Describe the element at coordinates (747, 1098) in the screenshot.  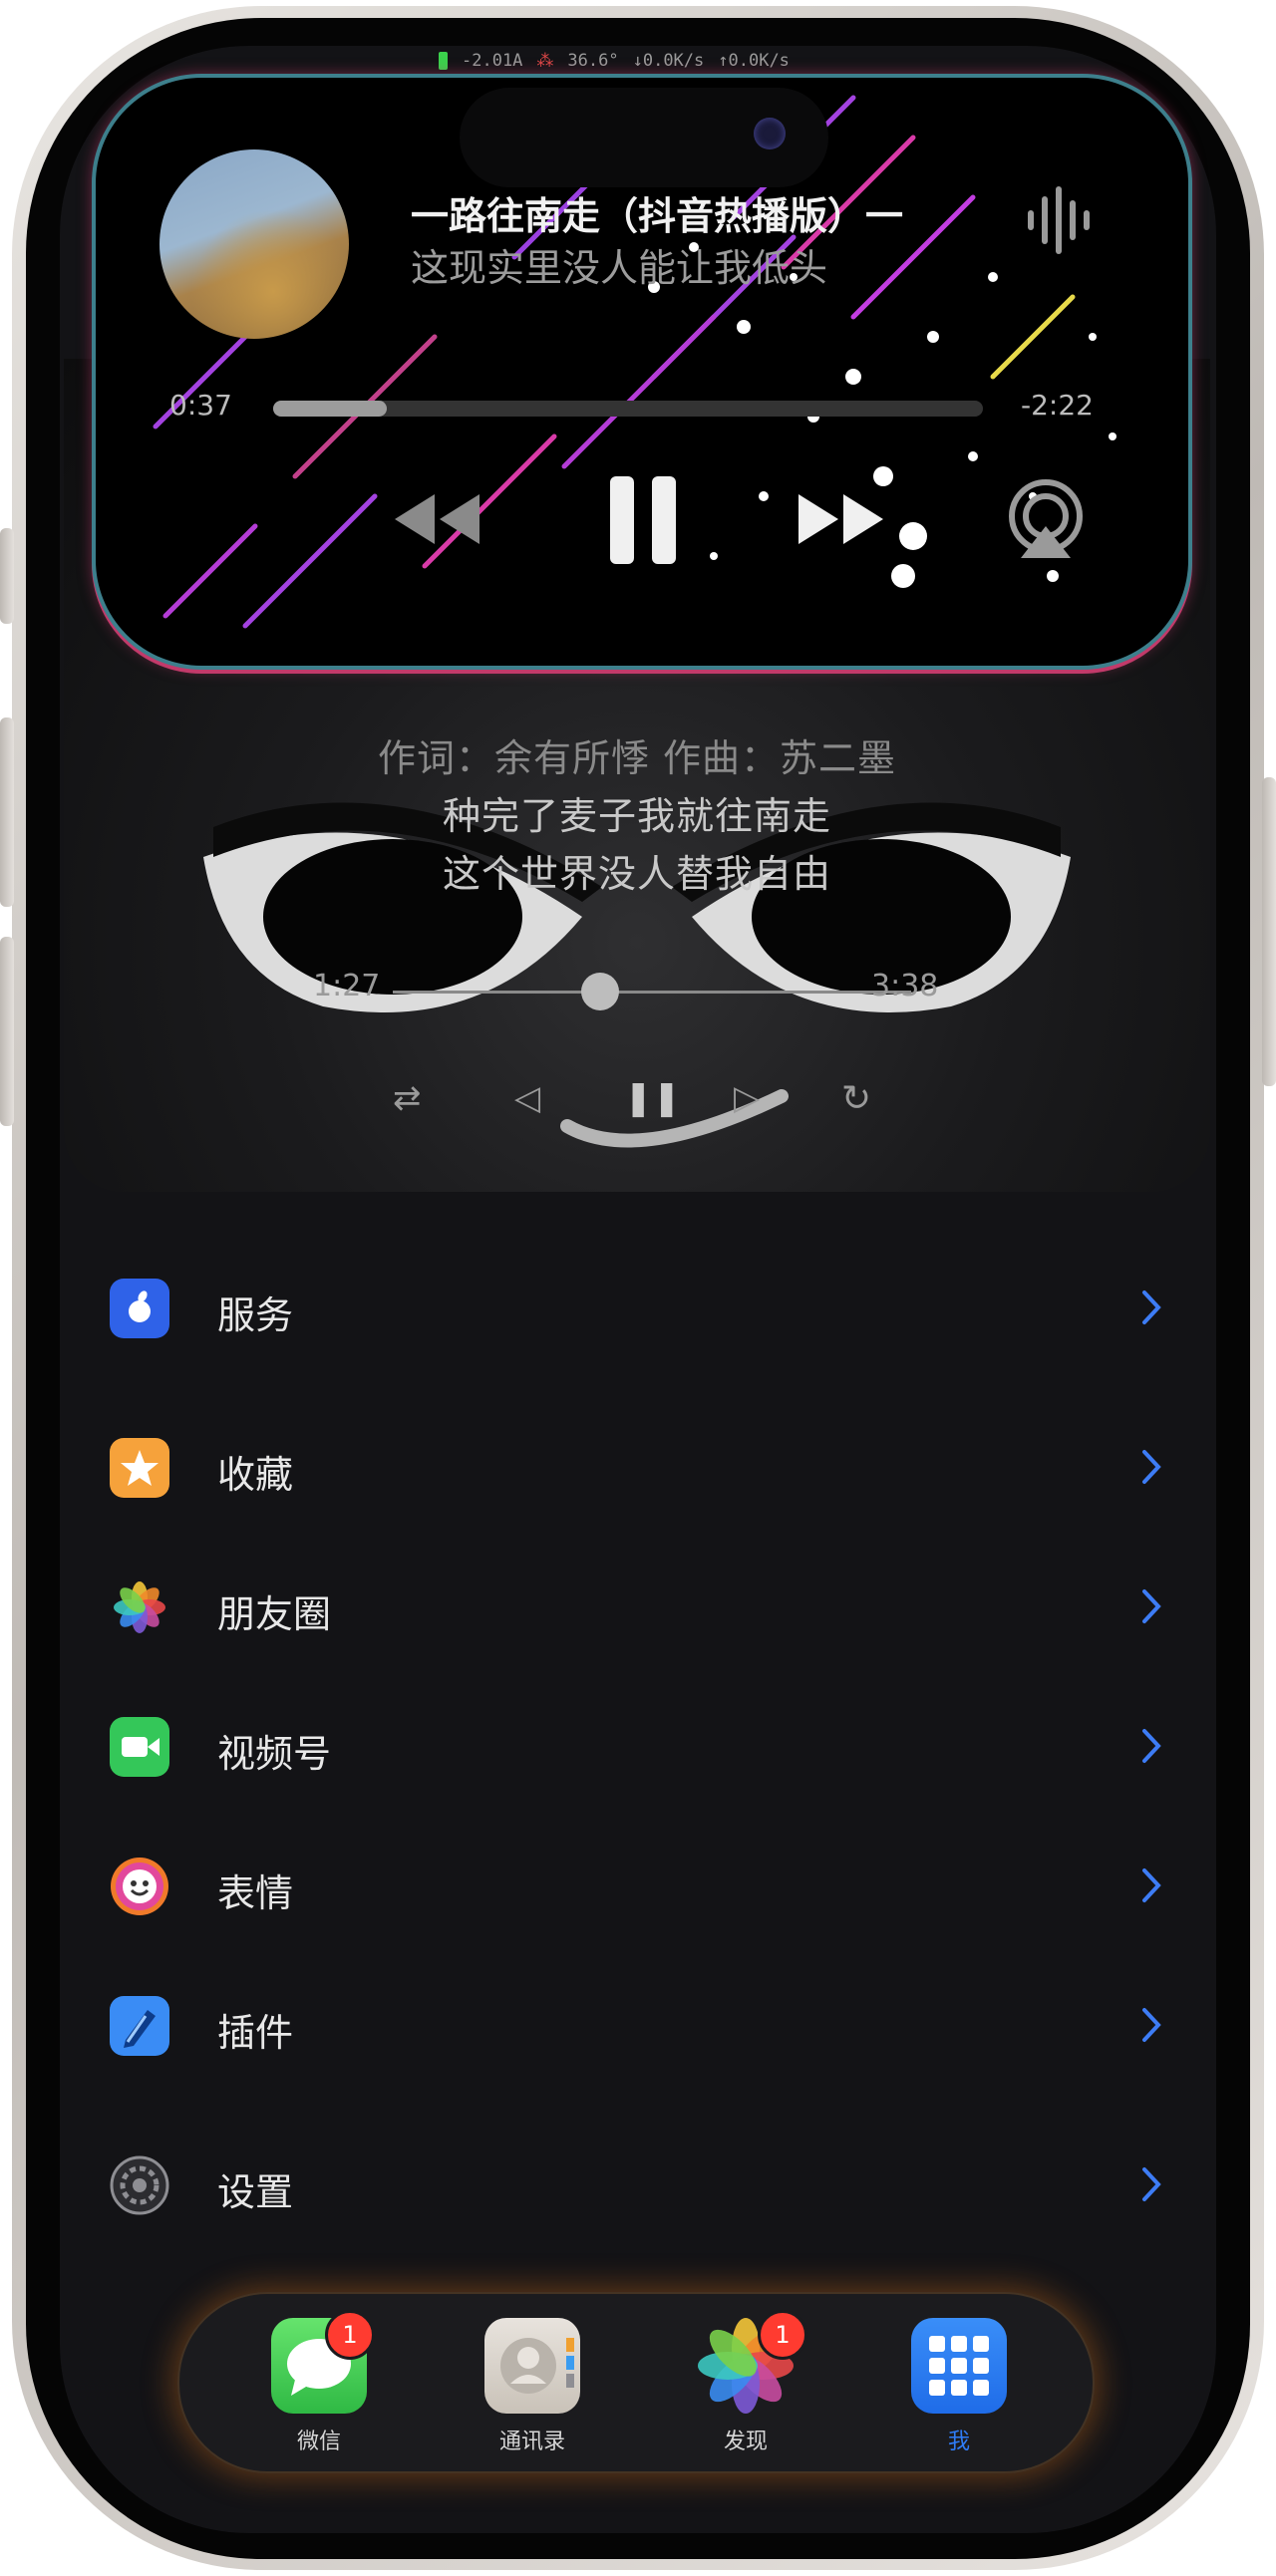
I see `next-track-icon: ▷` at that location.